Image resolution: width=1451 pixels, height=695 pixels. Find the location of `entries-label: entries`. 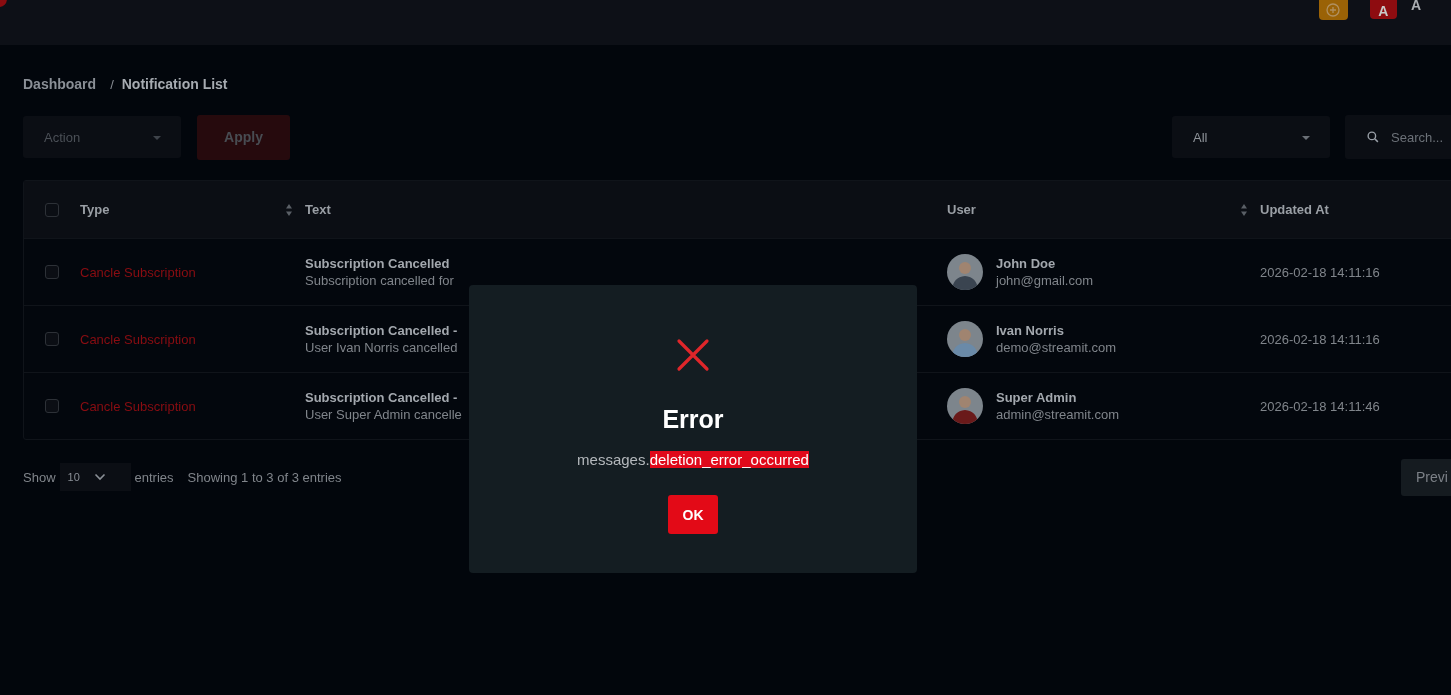

entries-label: entries is located at coordinates (154, 477).